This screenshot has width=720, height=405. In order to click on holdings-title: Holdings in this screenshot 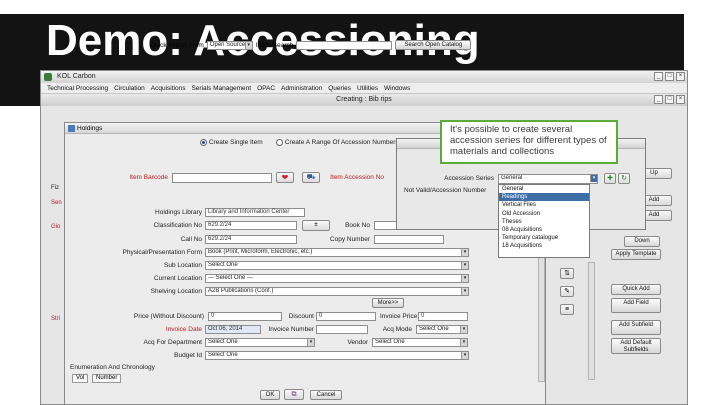, I will do `click(90, 128)`.